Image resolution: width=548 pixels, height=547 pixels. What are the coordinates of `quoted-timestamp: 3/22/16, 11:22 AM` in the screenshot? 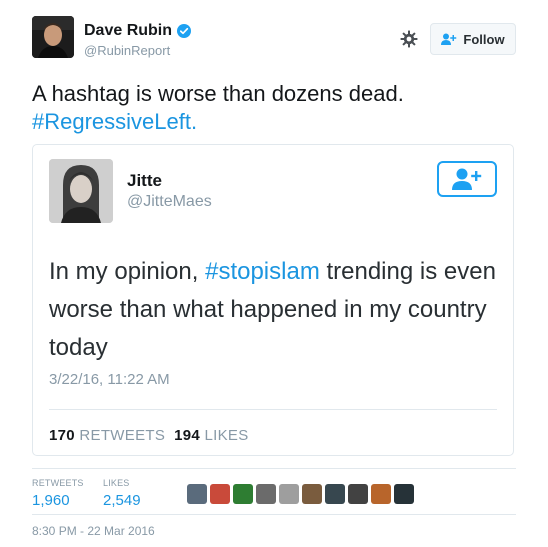 It's located at (109, 379).